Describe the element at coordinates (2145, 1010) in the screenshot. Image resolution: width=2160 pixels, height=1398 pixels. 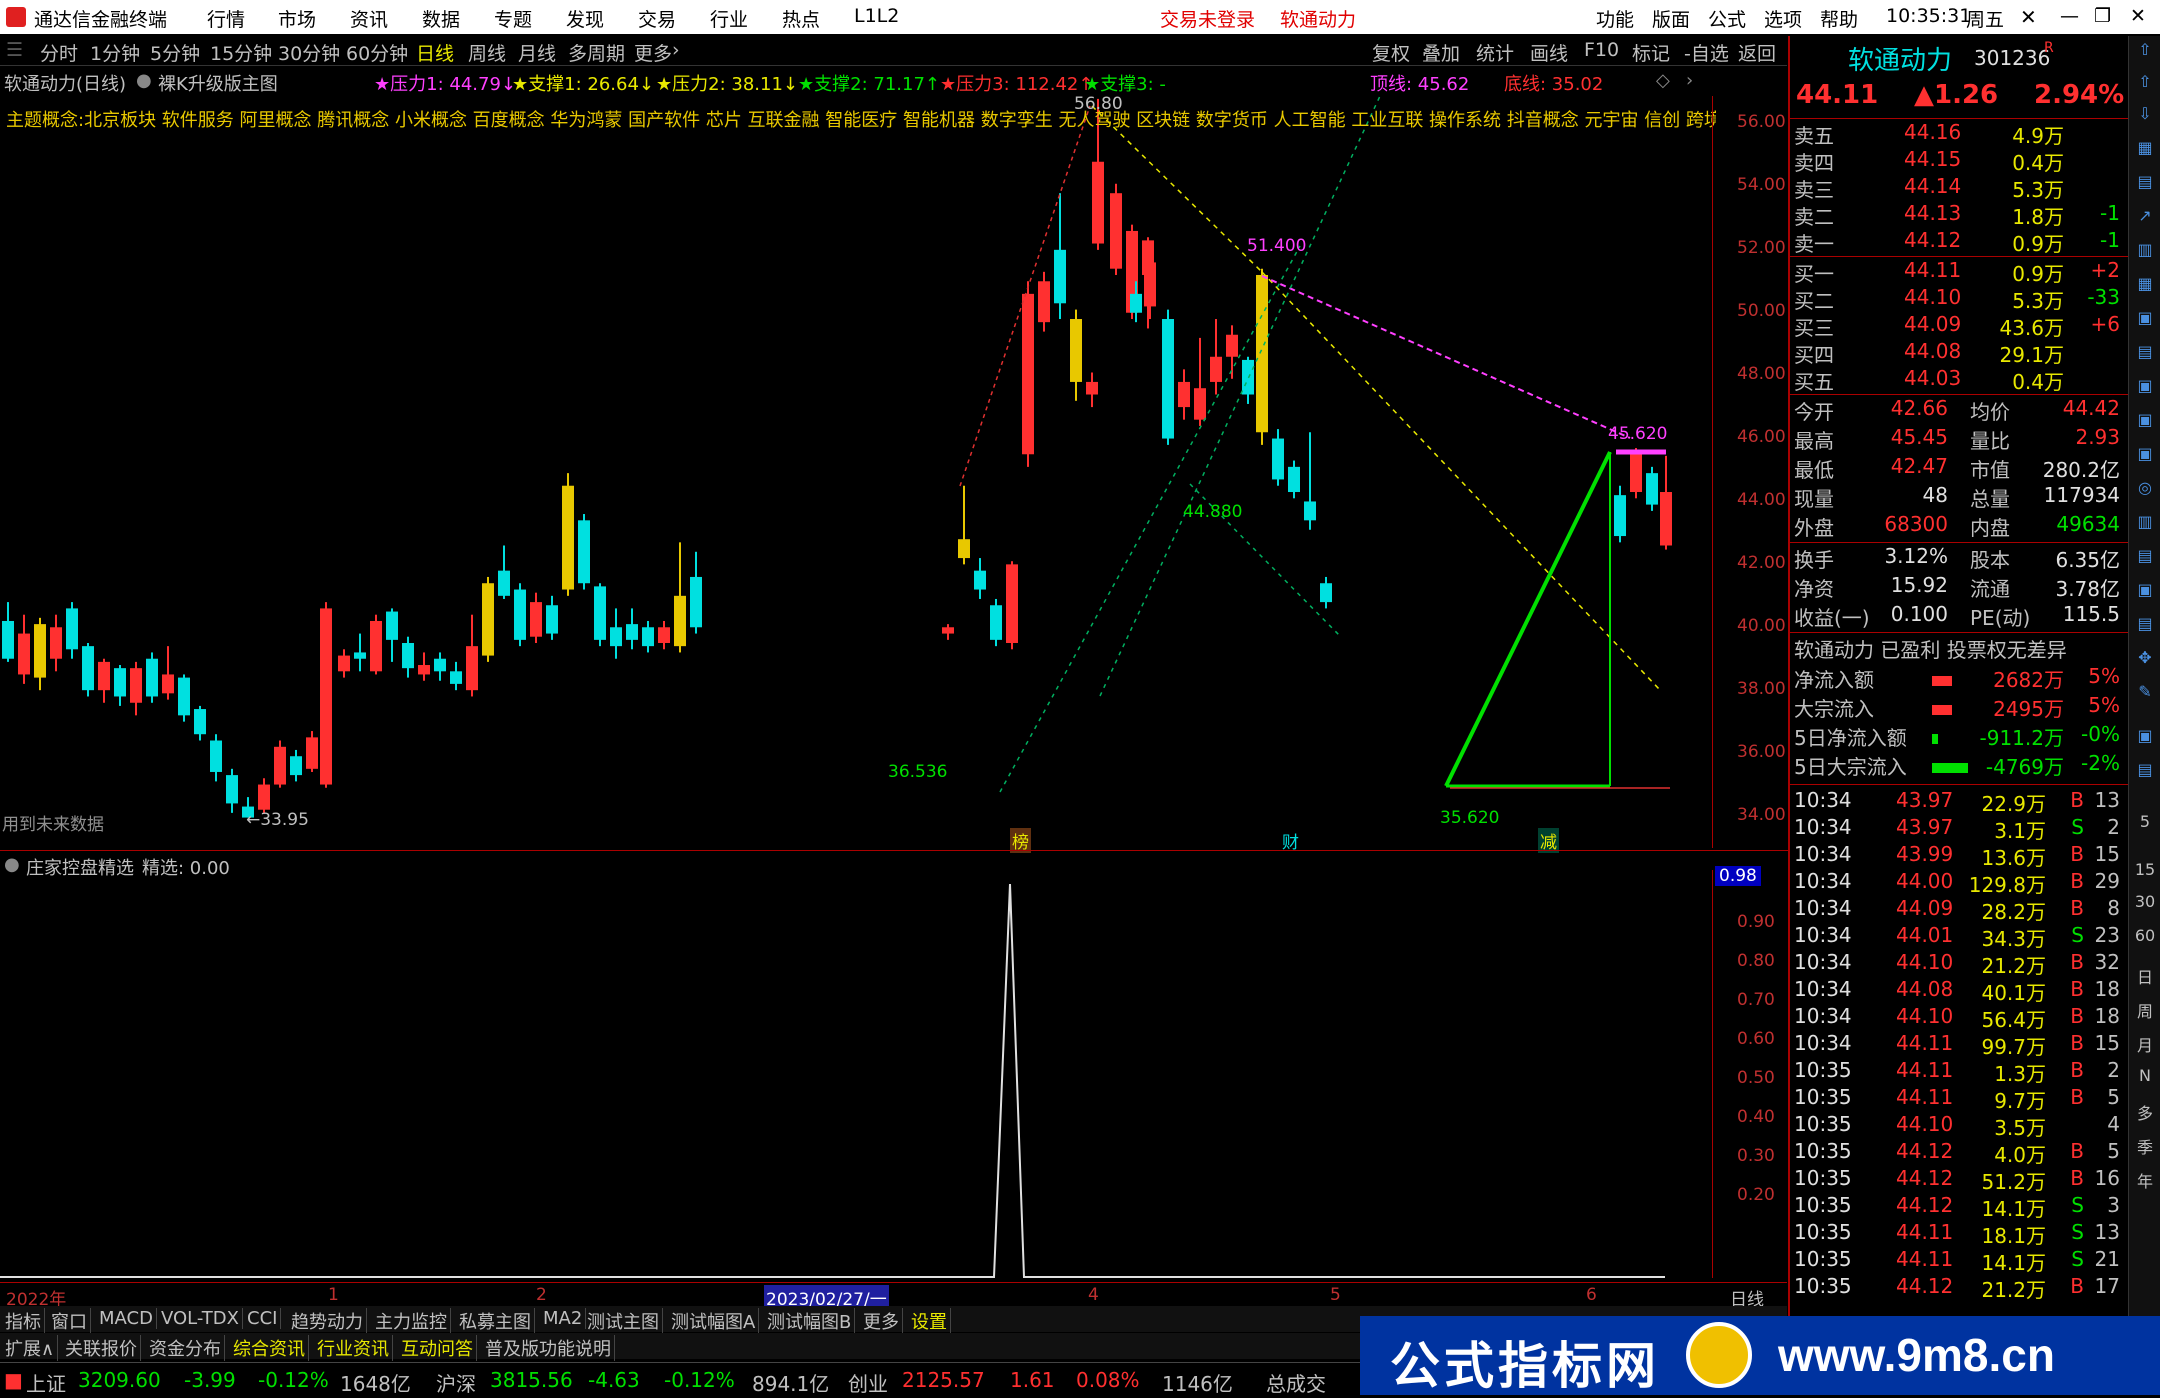
I see `period-zhou-tool: 周` at that location.